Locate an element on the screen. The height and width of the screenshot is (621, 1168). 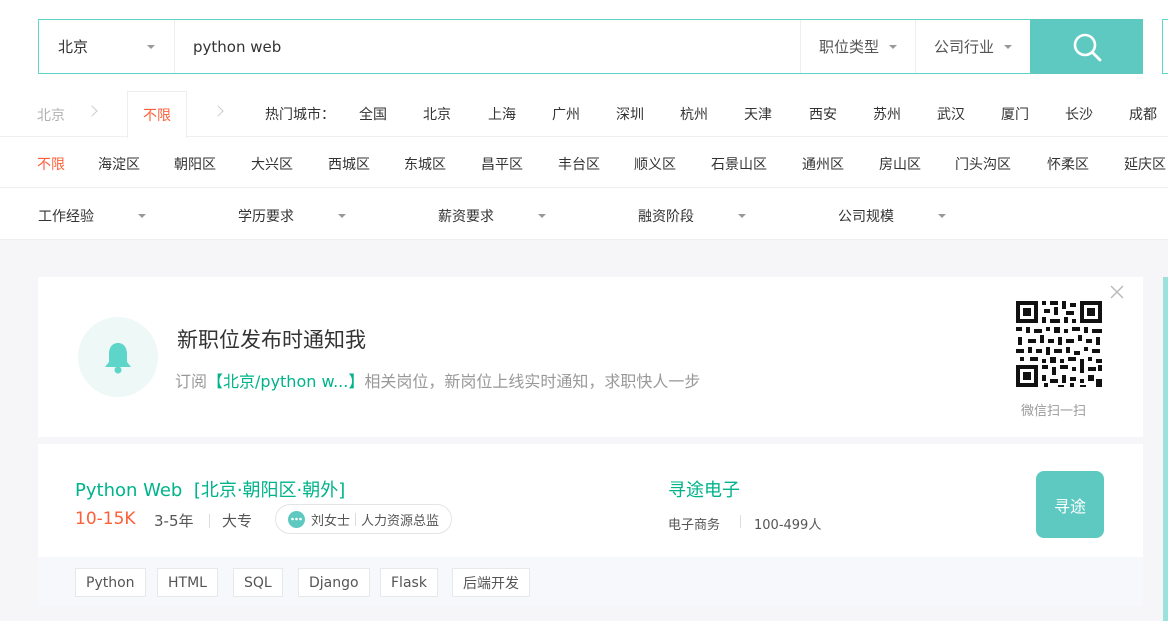
job-tag: SQL is located at coordinates (258, 582).